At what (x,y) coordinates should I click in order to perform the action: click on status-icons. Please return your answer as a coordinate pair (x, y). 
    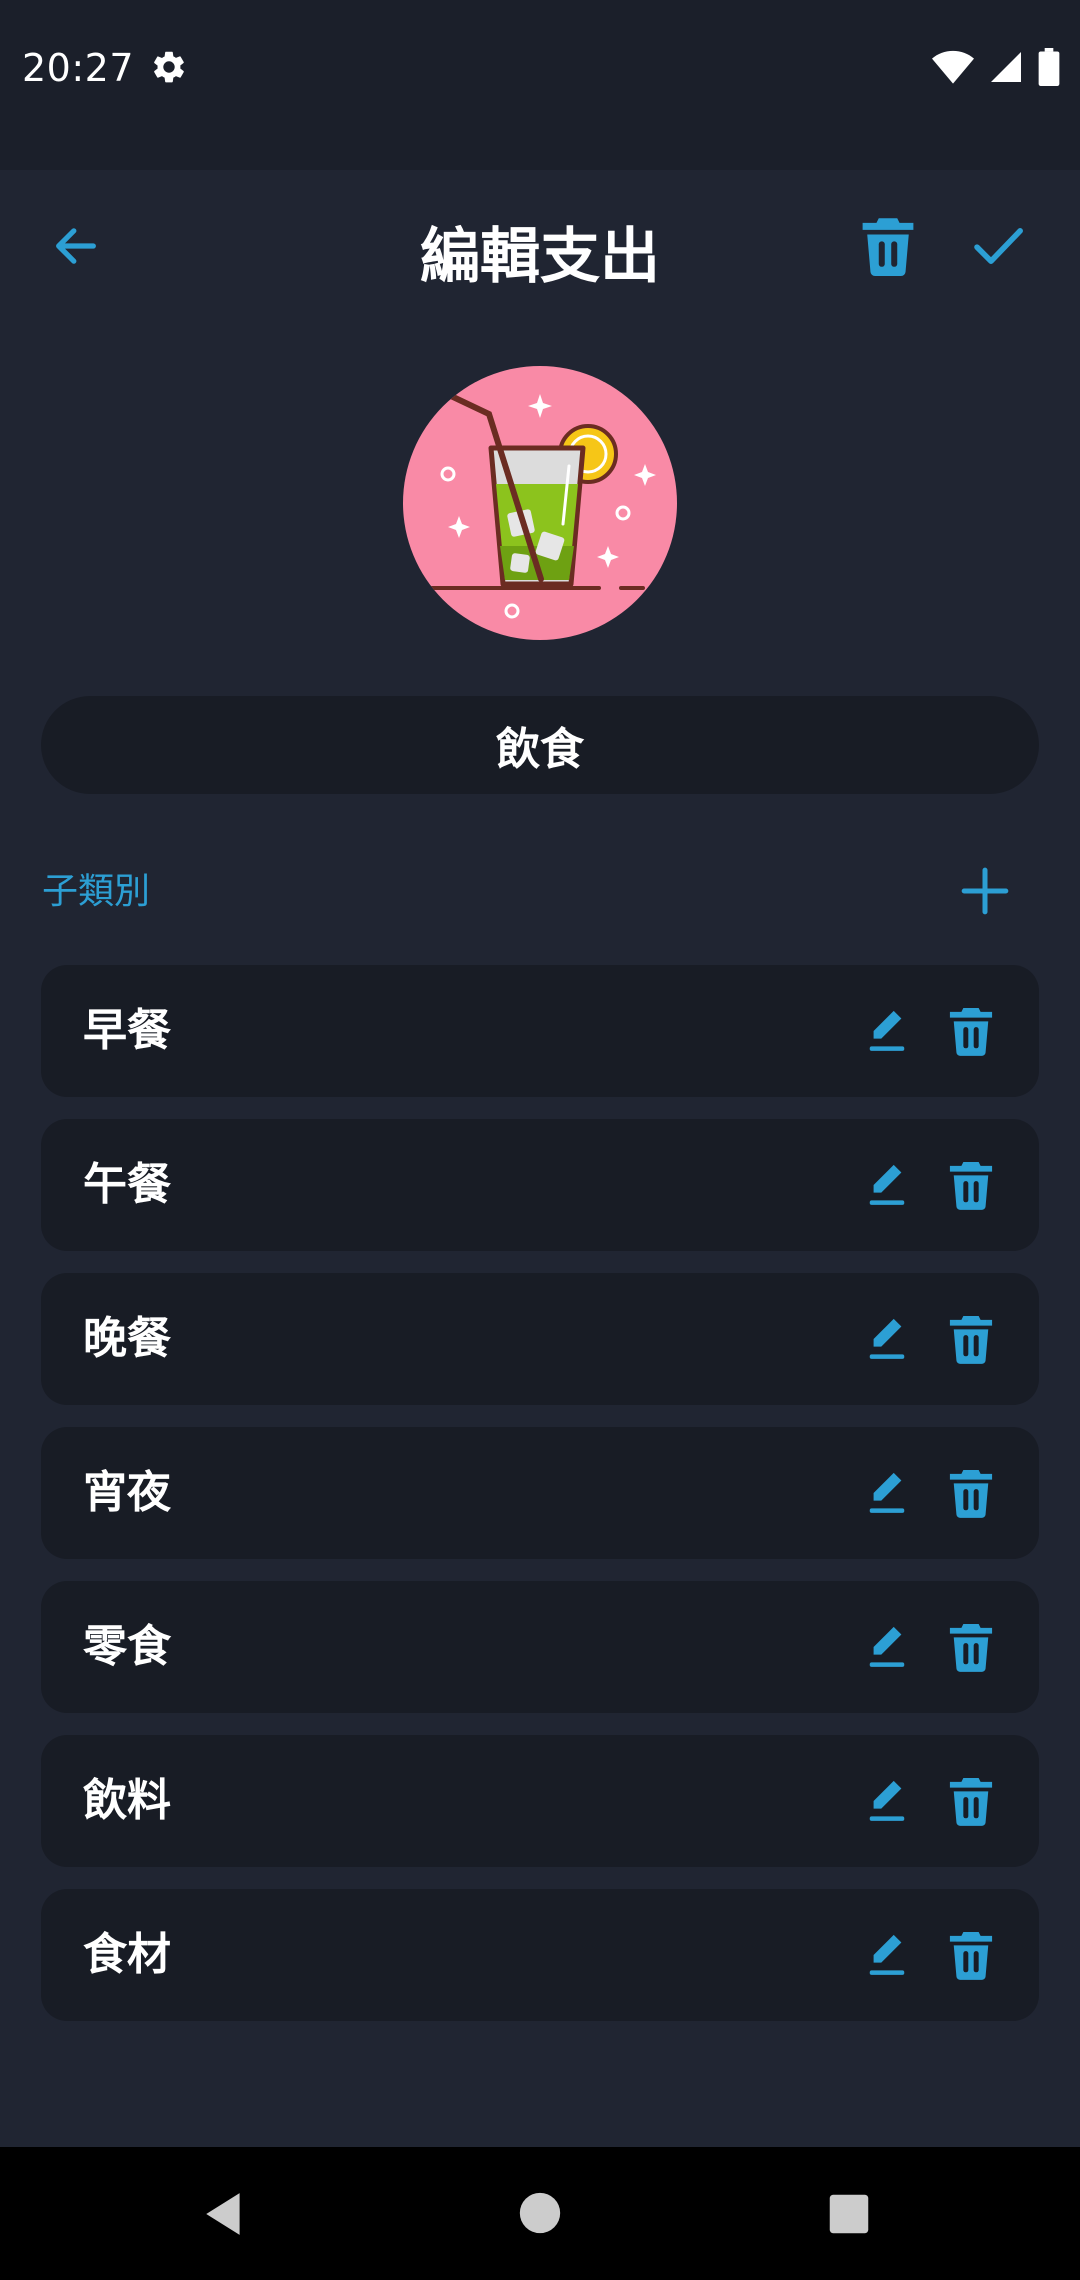
    Looking at the image, I should click on (996, 67).